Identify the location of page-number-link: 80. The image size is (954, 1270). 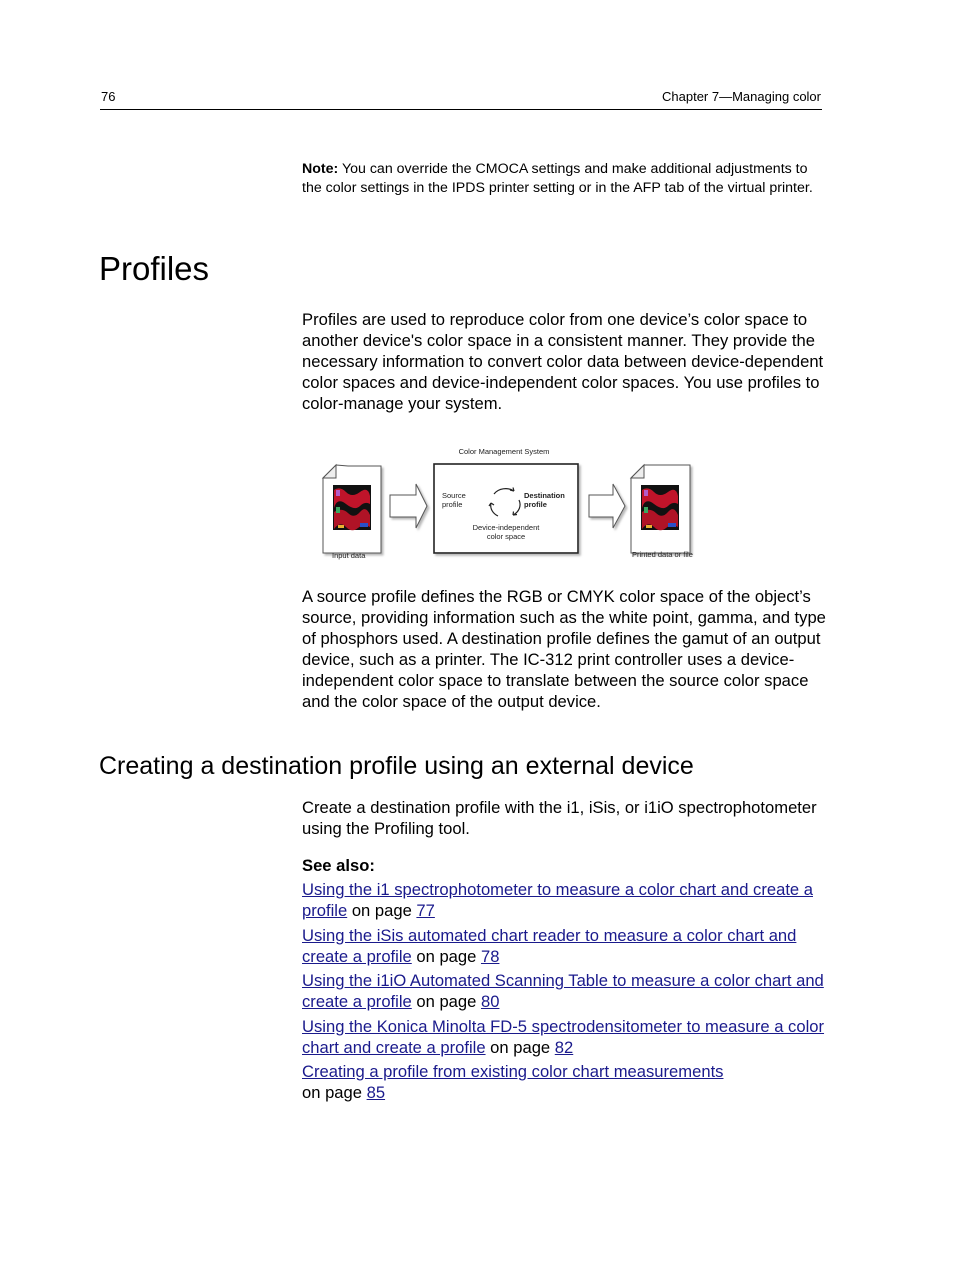
(490, 1001).